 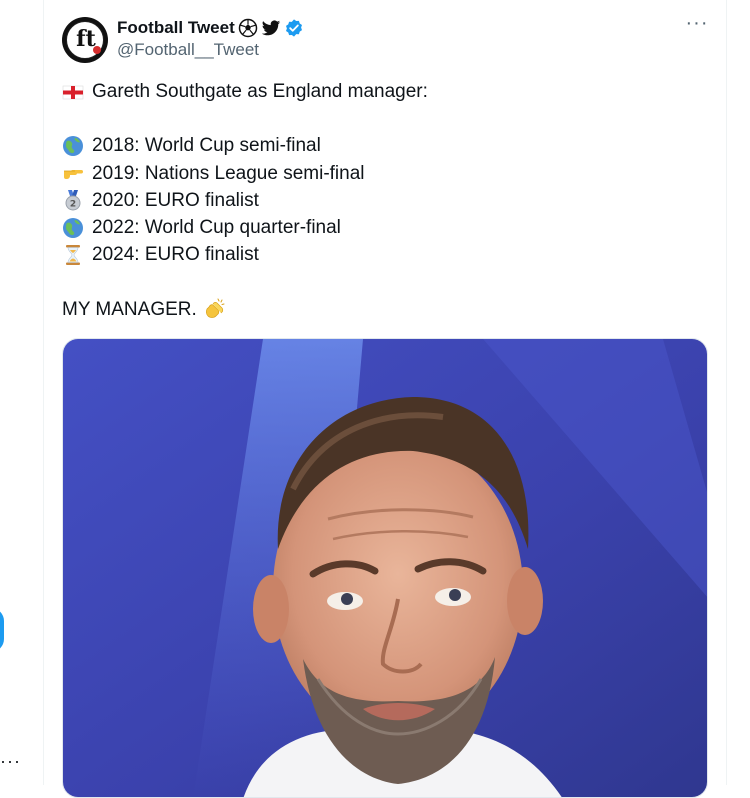 I want to click on tweet-line-closing: MY MANAGER., so click(x=385, y=309).